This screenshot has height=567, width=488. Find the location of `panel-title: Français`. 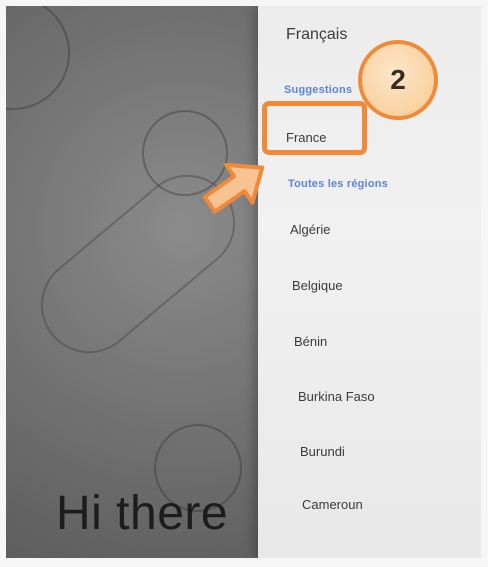

panel-title: Français is located at coordinates (317, 34).